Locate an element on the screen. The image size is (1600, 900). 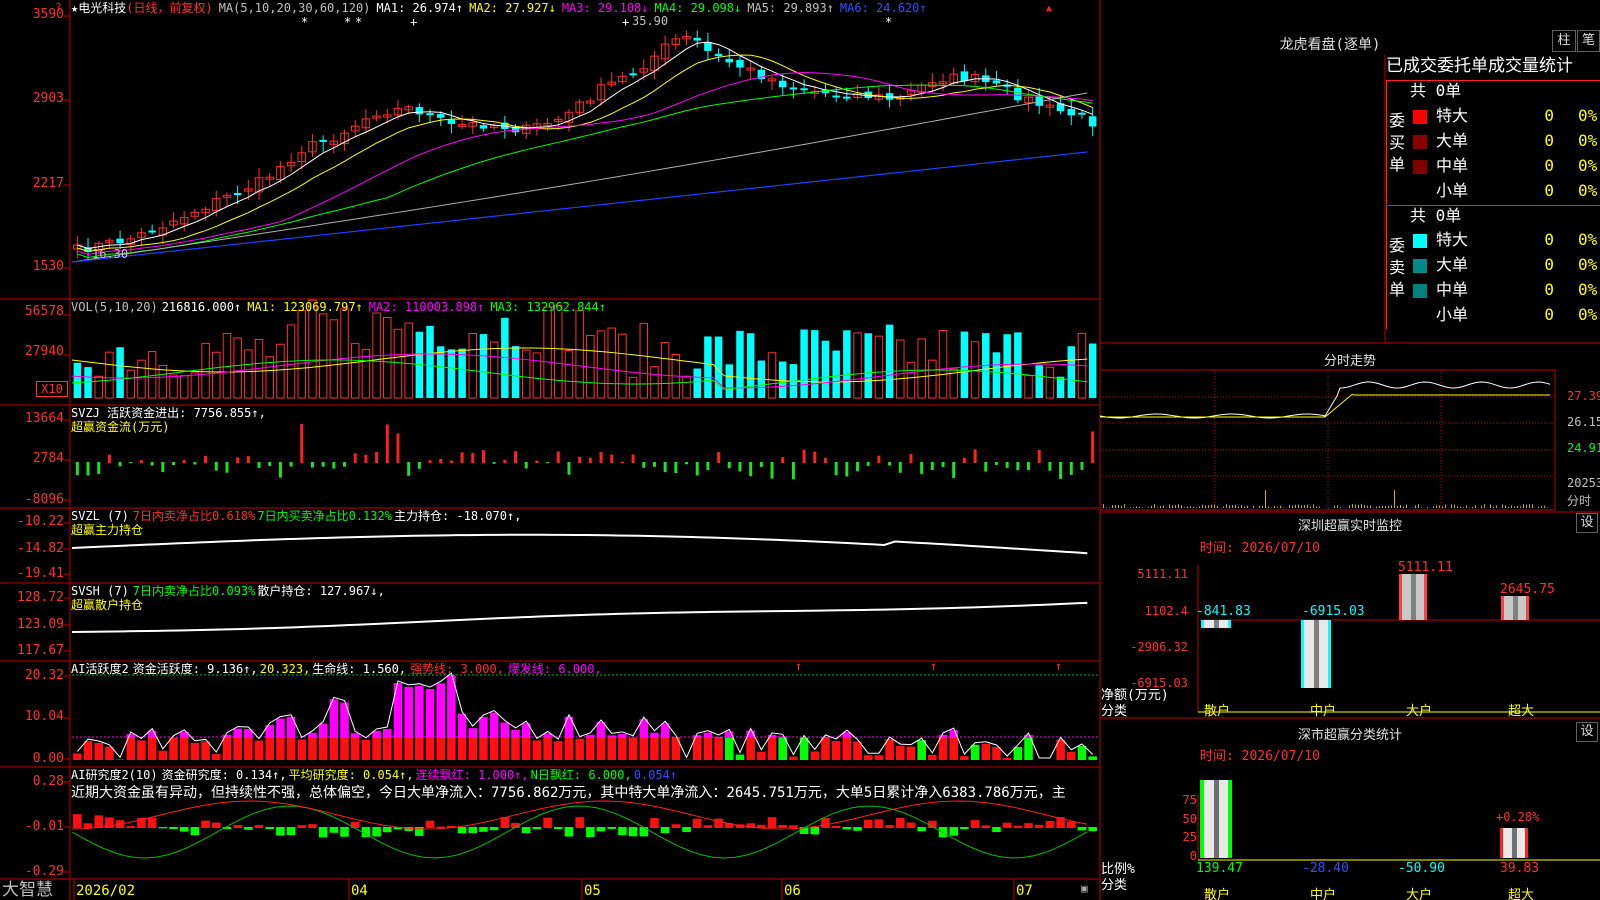
y-label-main-3: 1530 is located at coordinates (48, 266).